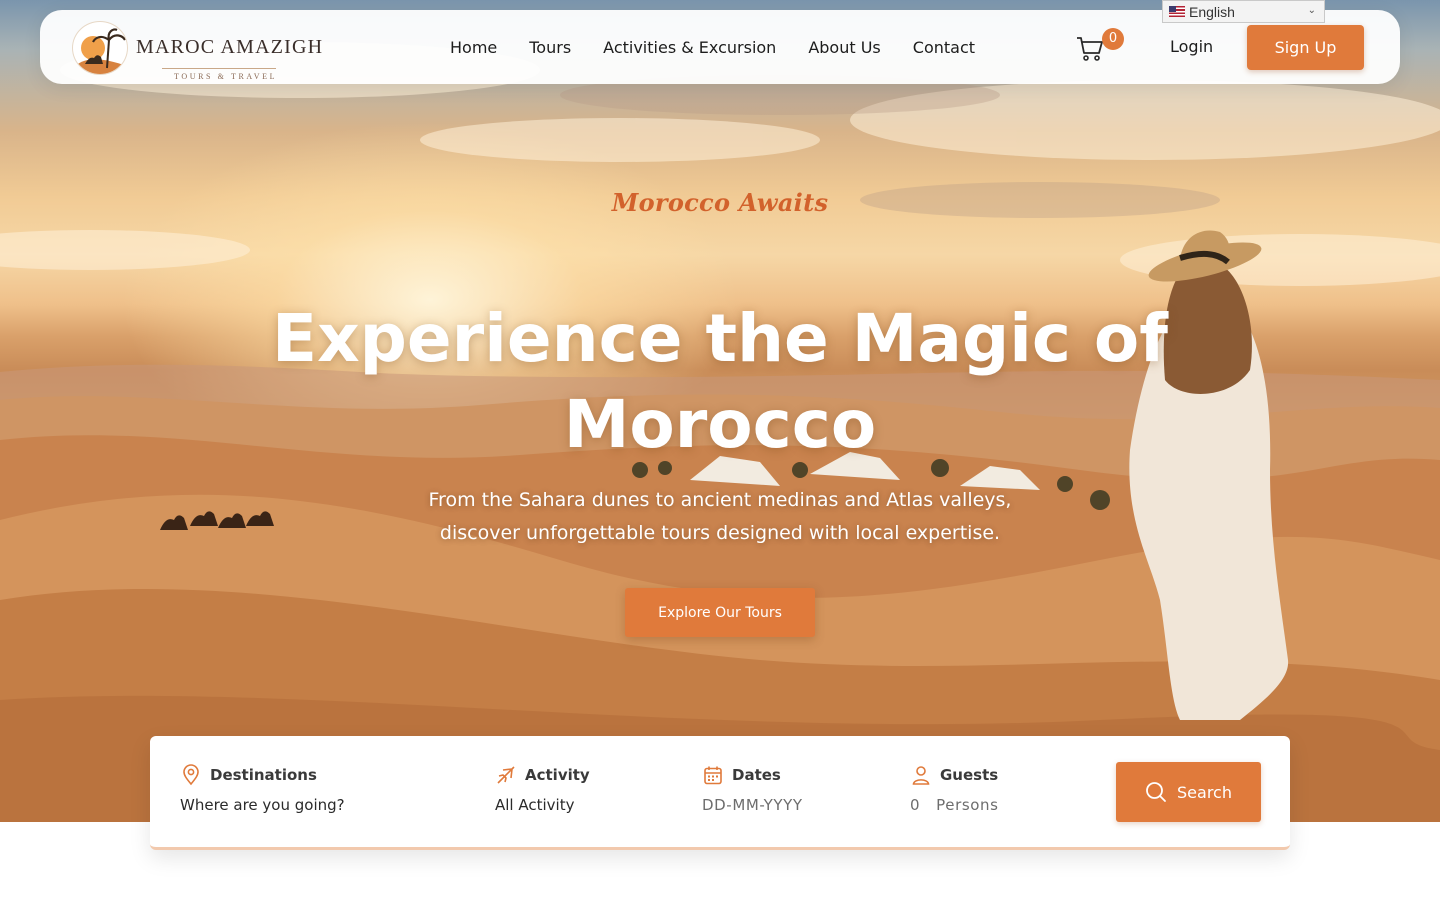 The height and width of the screenshot is (900, 1440). What do you see at coordinates (969, 775) in the screenshot?
I see `guests-label: Guests` at bounding box center [969, 775].